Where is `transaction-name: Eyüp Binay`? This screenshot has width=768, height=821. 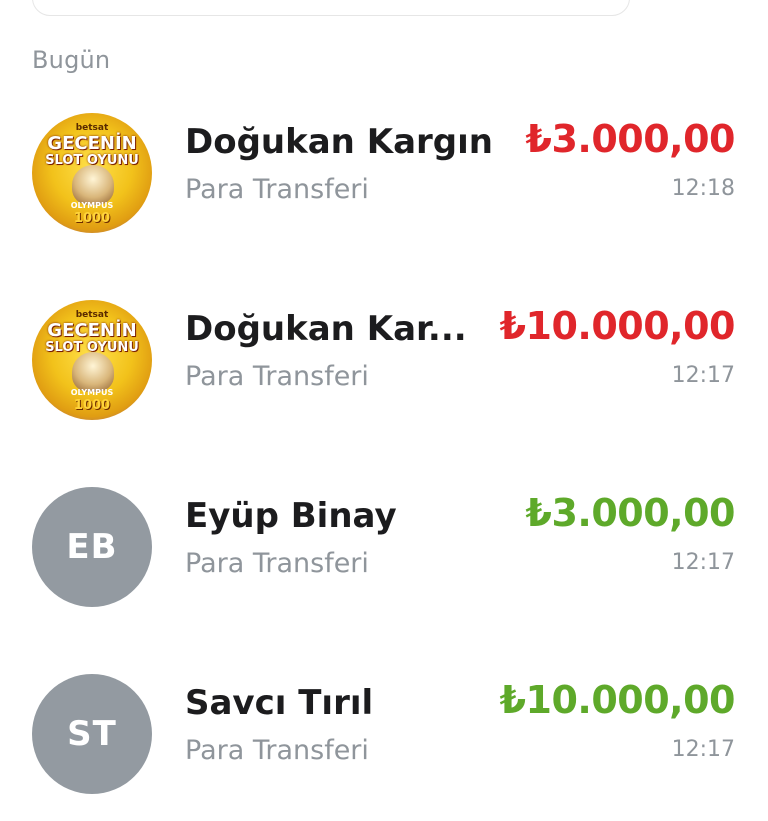
transaction-name: Eyüp Binay is located at coordinates (291, 516).